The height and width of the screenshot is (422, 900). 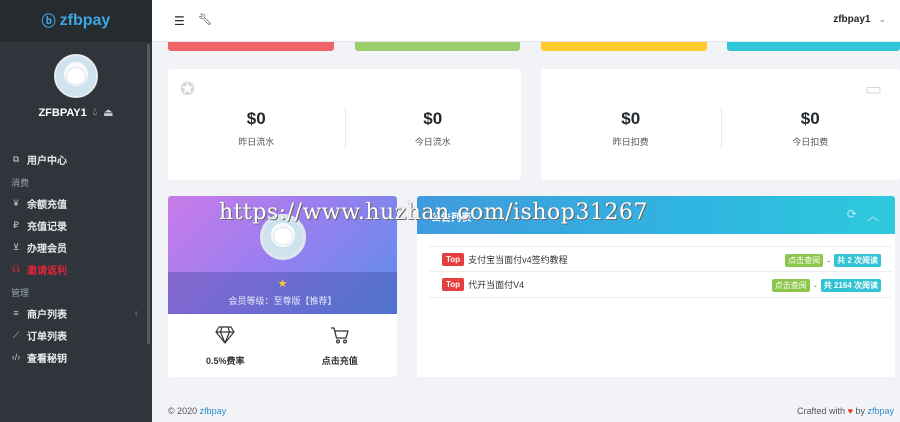 What do you see at coordinates (656, 215) in the screenshot?
I see `notice-header: 公告列表 ⟳ ︿` at bounding box center [656, 215].